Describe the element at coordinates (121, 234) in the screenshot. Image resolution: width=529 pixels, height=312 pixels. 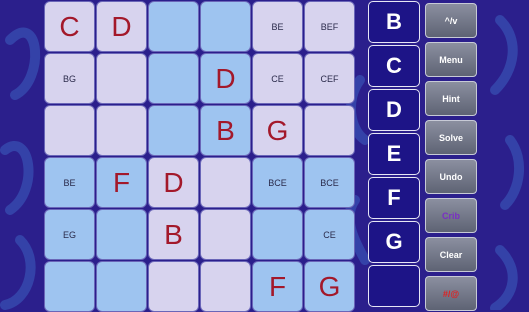
I see `grid-cell-r5-c2` at that location.